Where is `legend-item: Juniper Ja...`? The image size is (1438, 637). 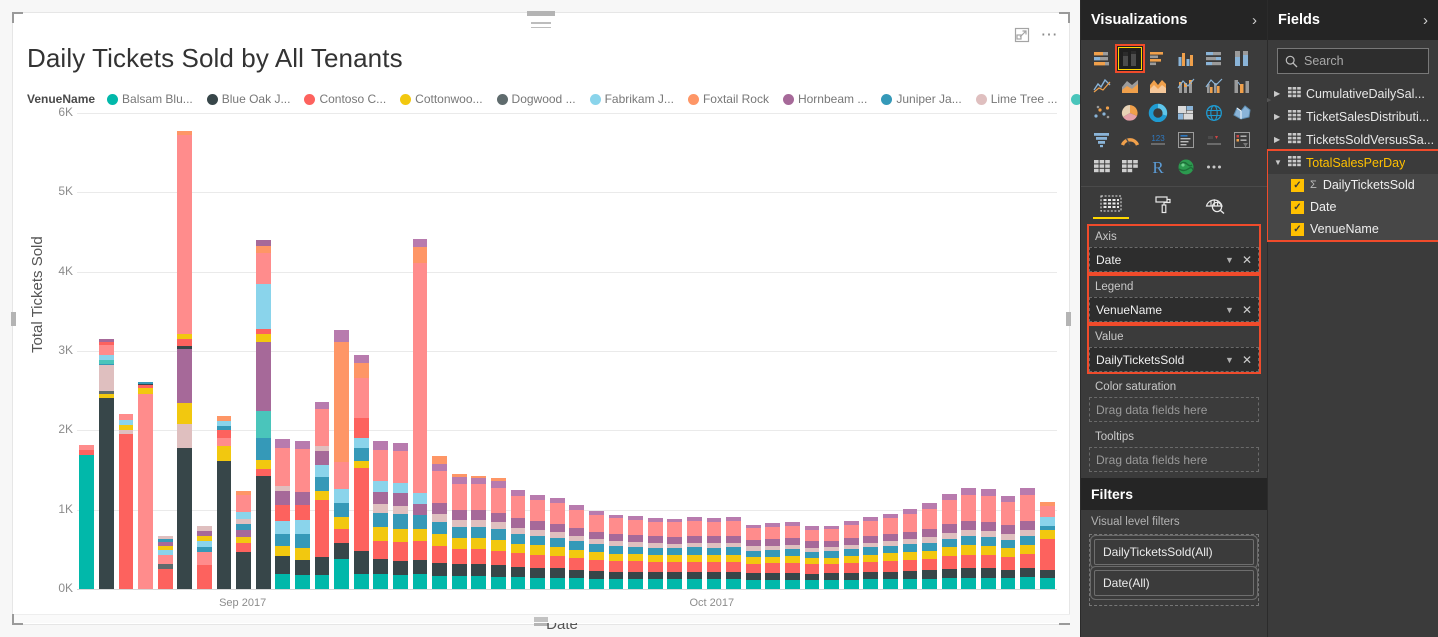 legend-item: Juniper Ja... is located at coordinates (921, 99).